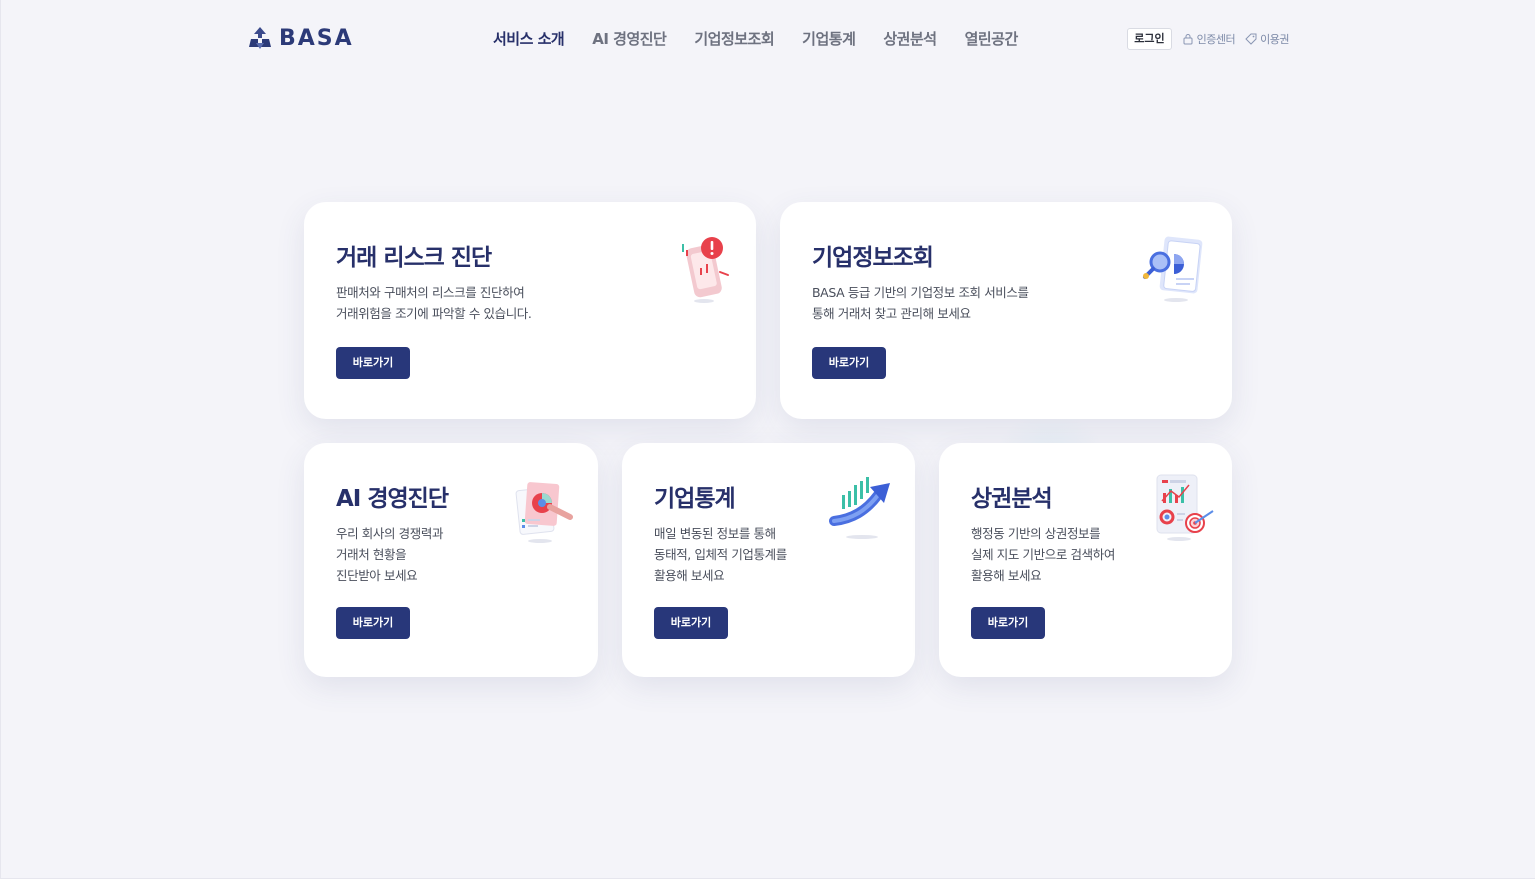 The width and height of the screenshot is (1535, 879). Describe the element at coordinates (705, 270) in the screenshot. I see `risk-alert-phone-icon` at that location.